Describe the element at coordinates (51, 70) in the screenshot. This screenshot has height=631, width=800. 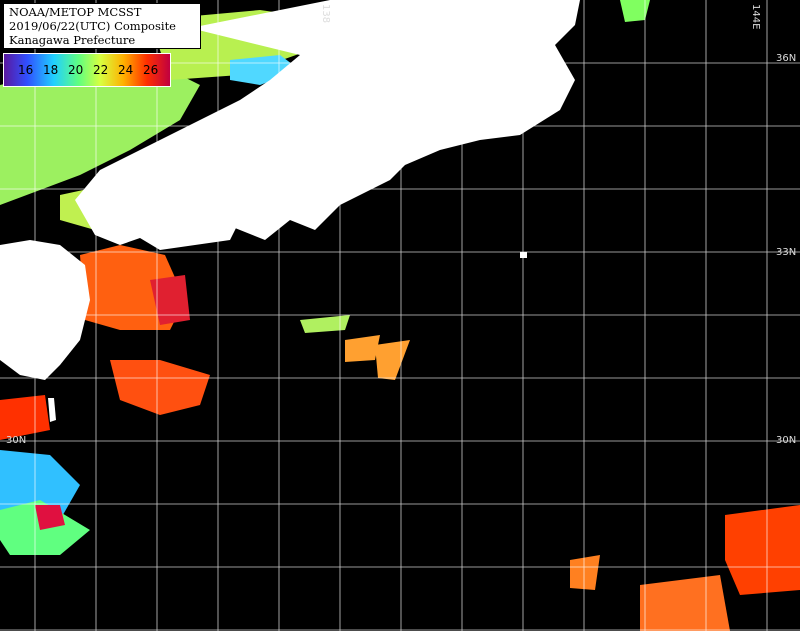
I see `legend-tick-18: 18` at that location.